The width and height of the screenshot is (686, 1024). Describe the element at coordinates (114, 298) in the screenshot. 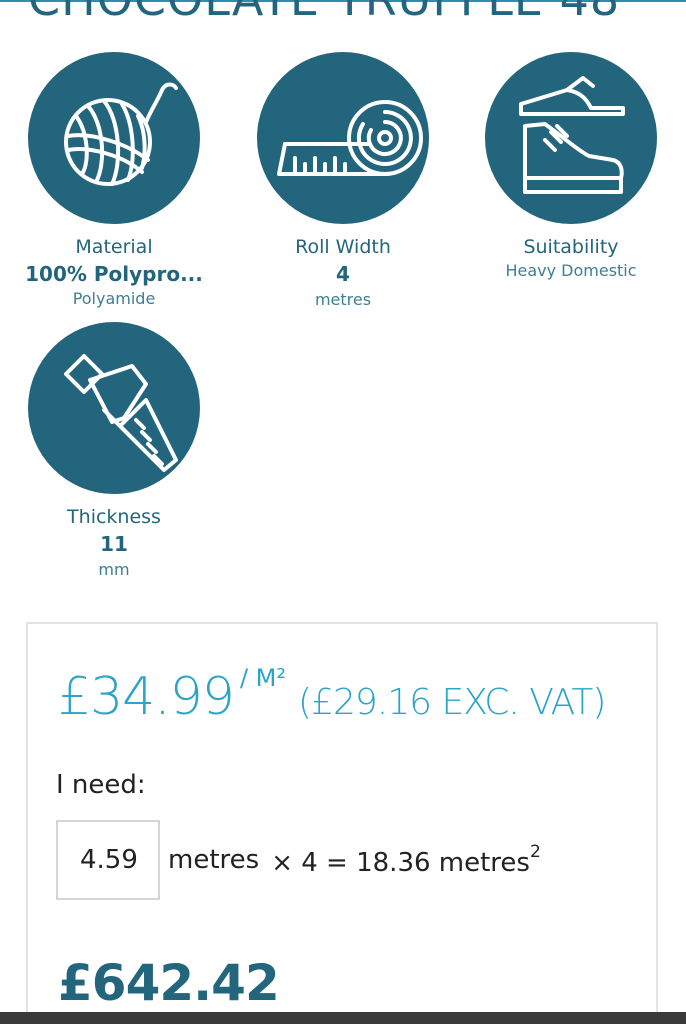

I see `spec-material-sub: Polyamide` at that location.